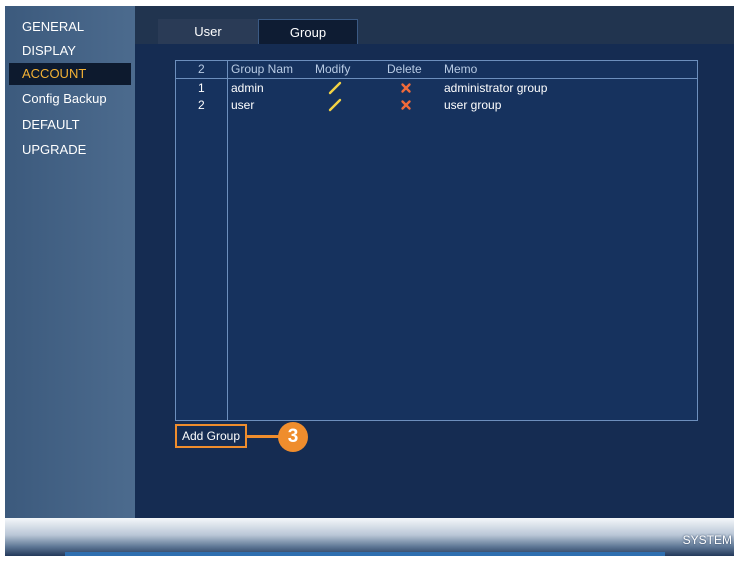 The width and height of the screenshot is (739, 562). Describe the element at coordinates (436, 88) in the screenshot. I see `table-row: 1 admin administrator group` at that location.